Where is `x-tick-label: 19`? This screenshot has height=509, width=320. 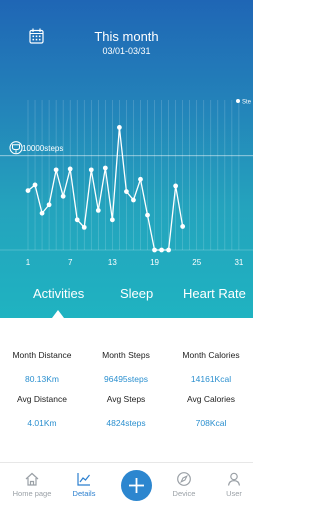
x-tick-label: 19 is located at coordinates (154, 262).